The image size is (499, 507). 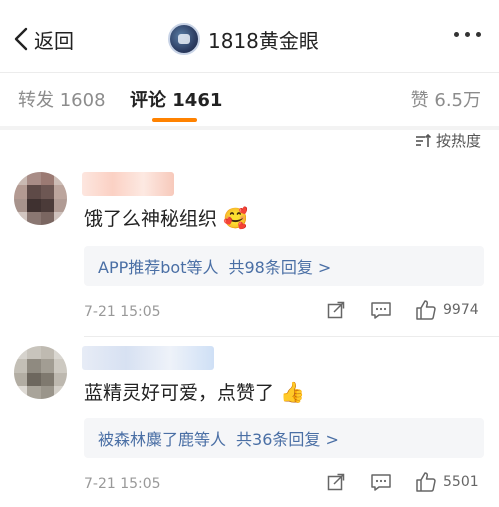 I want to click on back-label: 返回, so click(x=54, y=40).